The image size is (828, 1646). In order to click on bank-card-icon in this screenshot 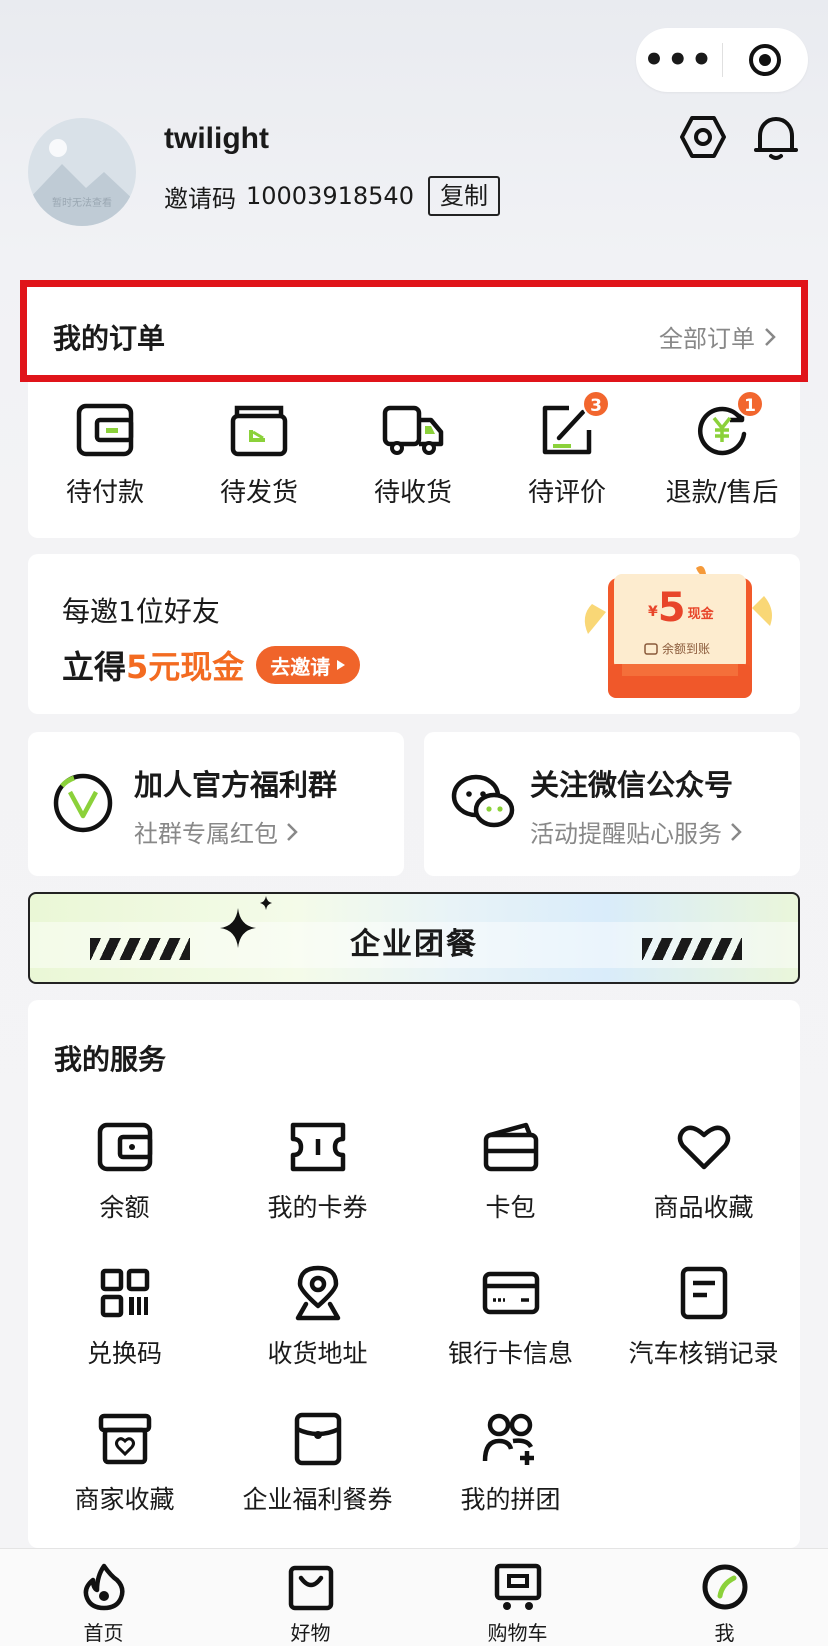, I will do `click(510, 1293)`.